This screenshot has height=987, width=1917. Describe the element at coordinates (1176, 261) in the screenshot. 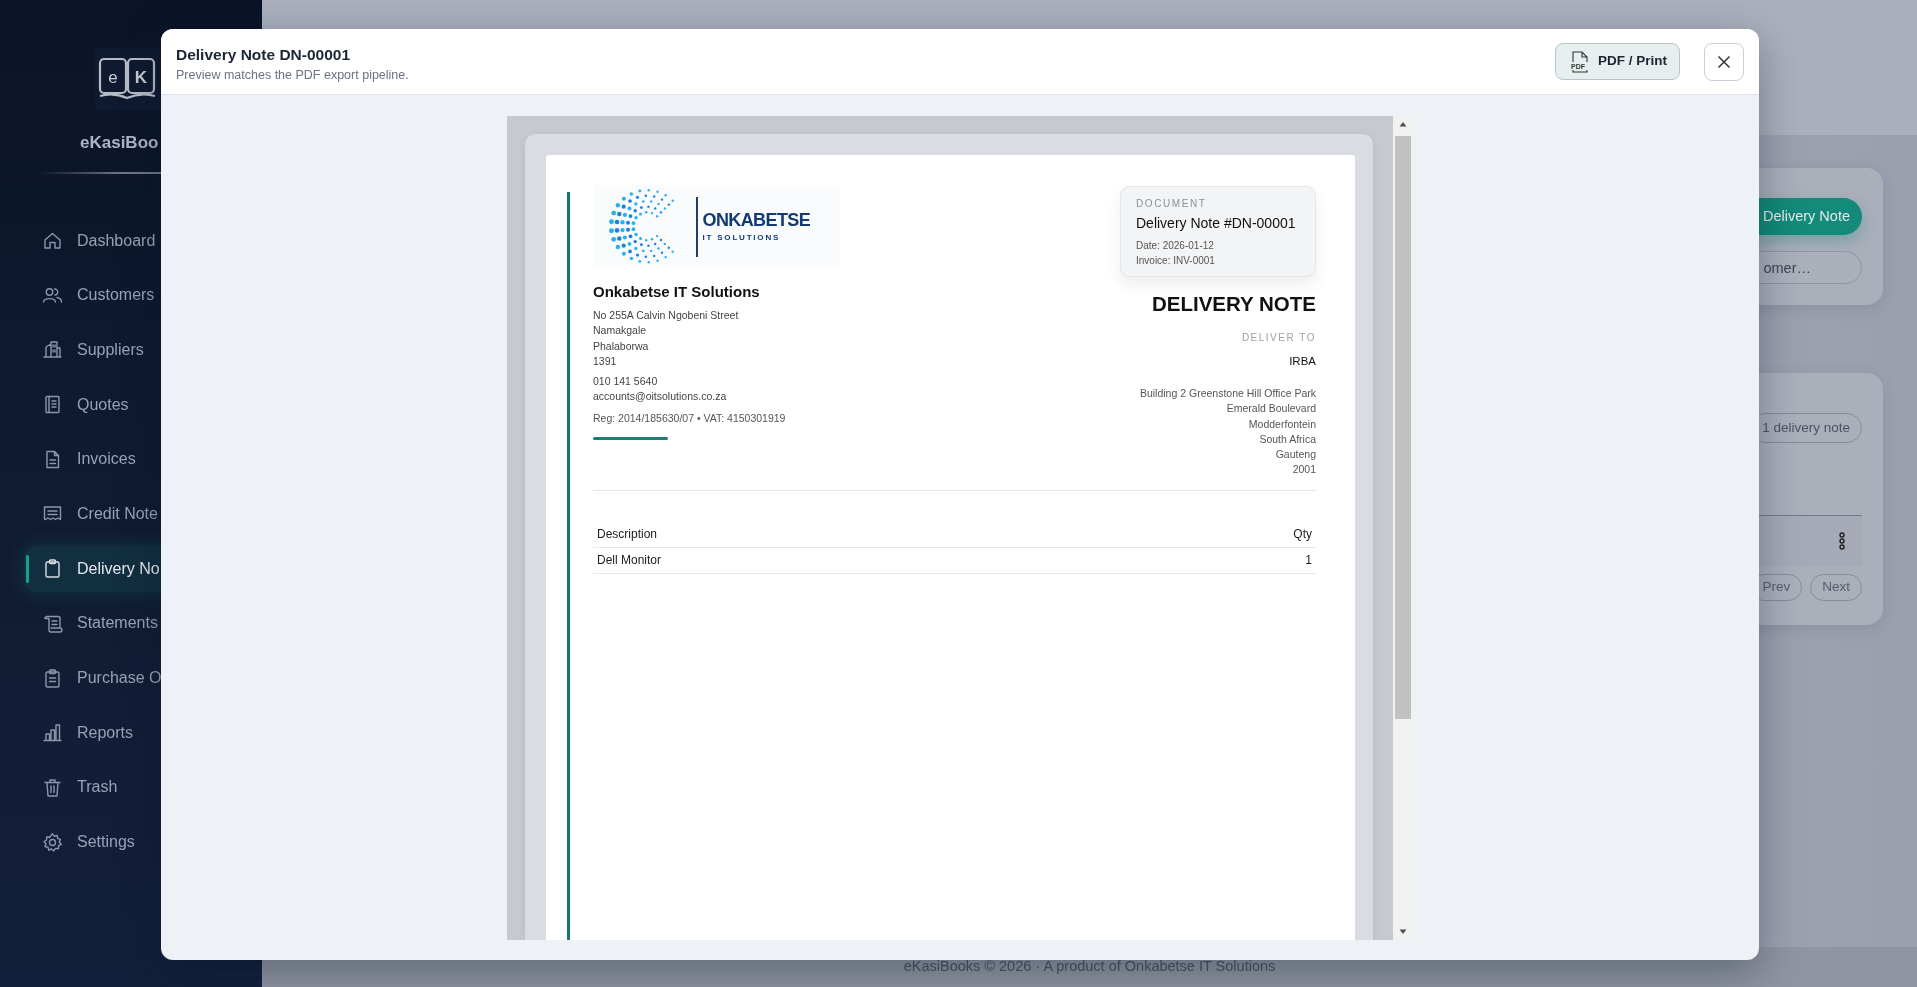

I see `info-line: Invoice: INV-0001` at that location.